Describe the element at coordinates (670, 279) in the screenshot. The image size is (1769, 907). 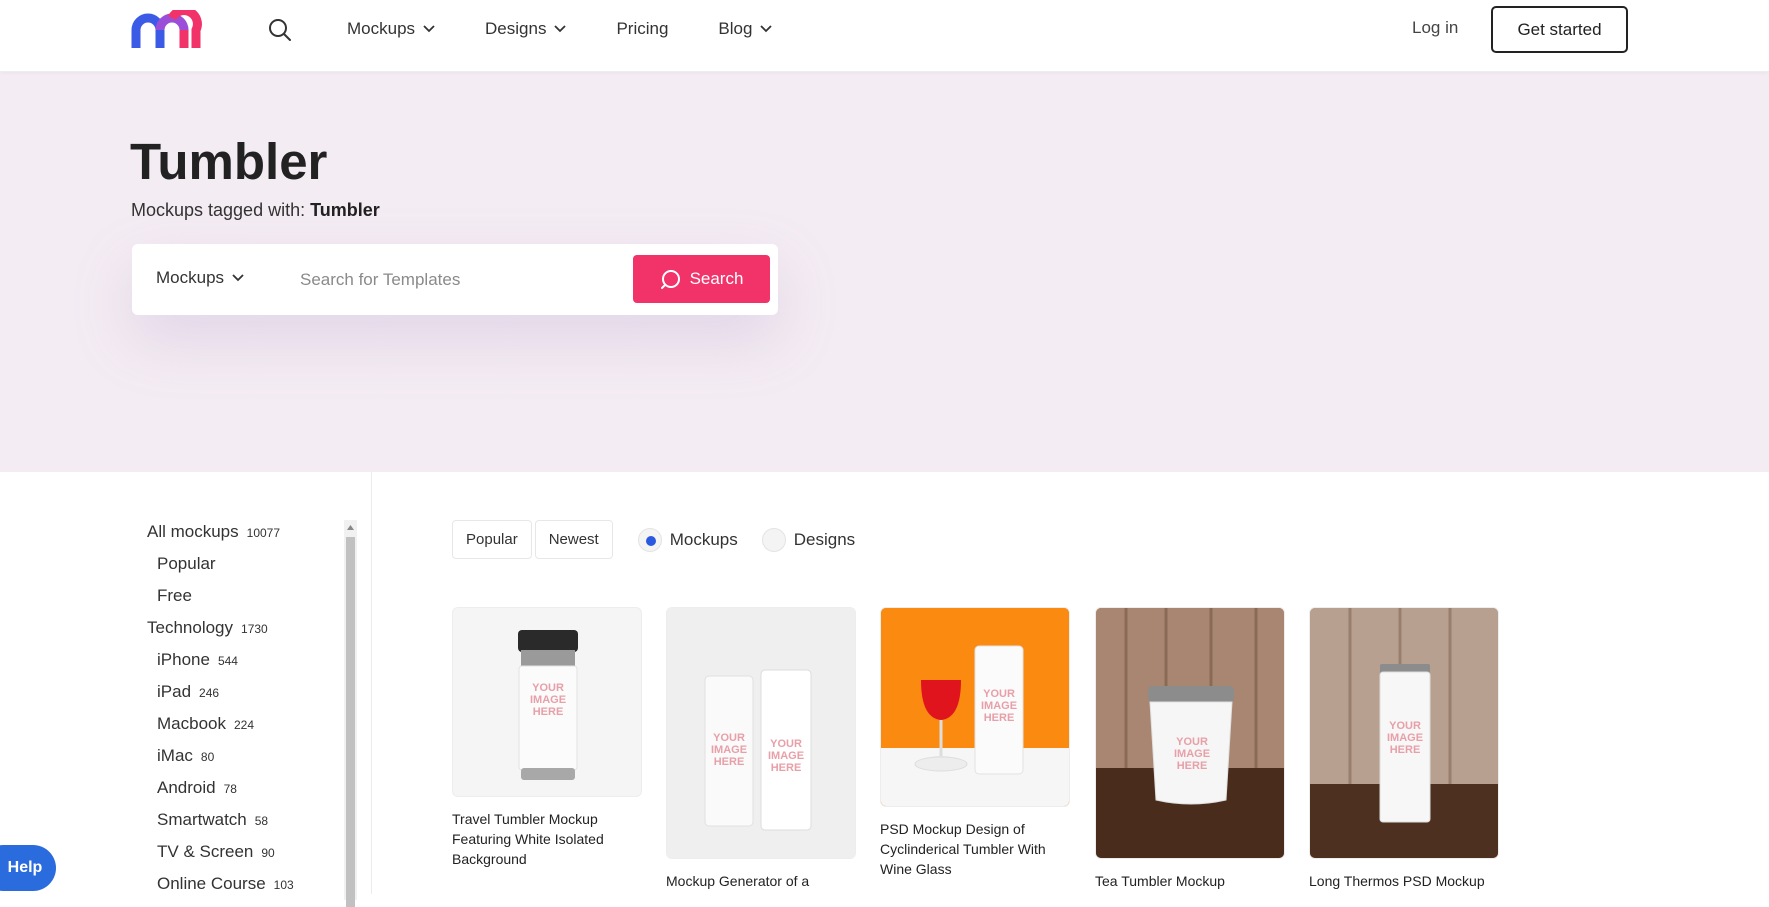
I see `search-icon` at that location.